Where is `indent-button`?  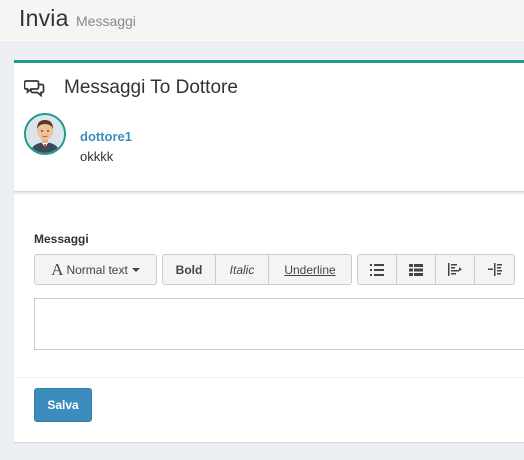 indent-button is located at coordinates (495, 269).